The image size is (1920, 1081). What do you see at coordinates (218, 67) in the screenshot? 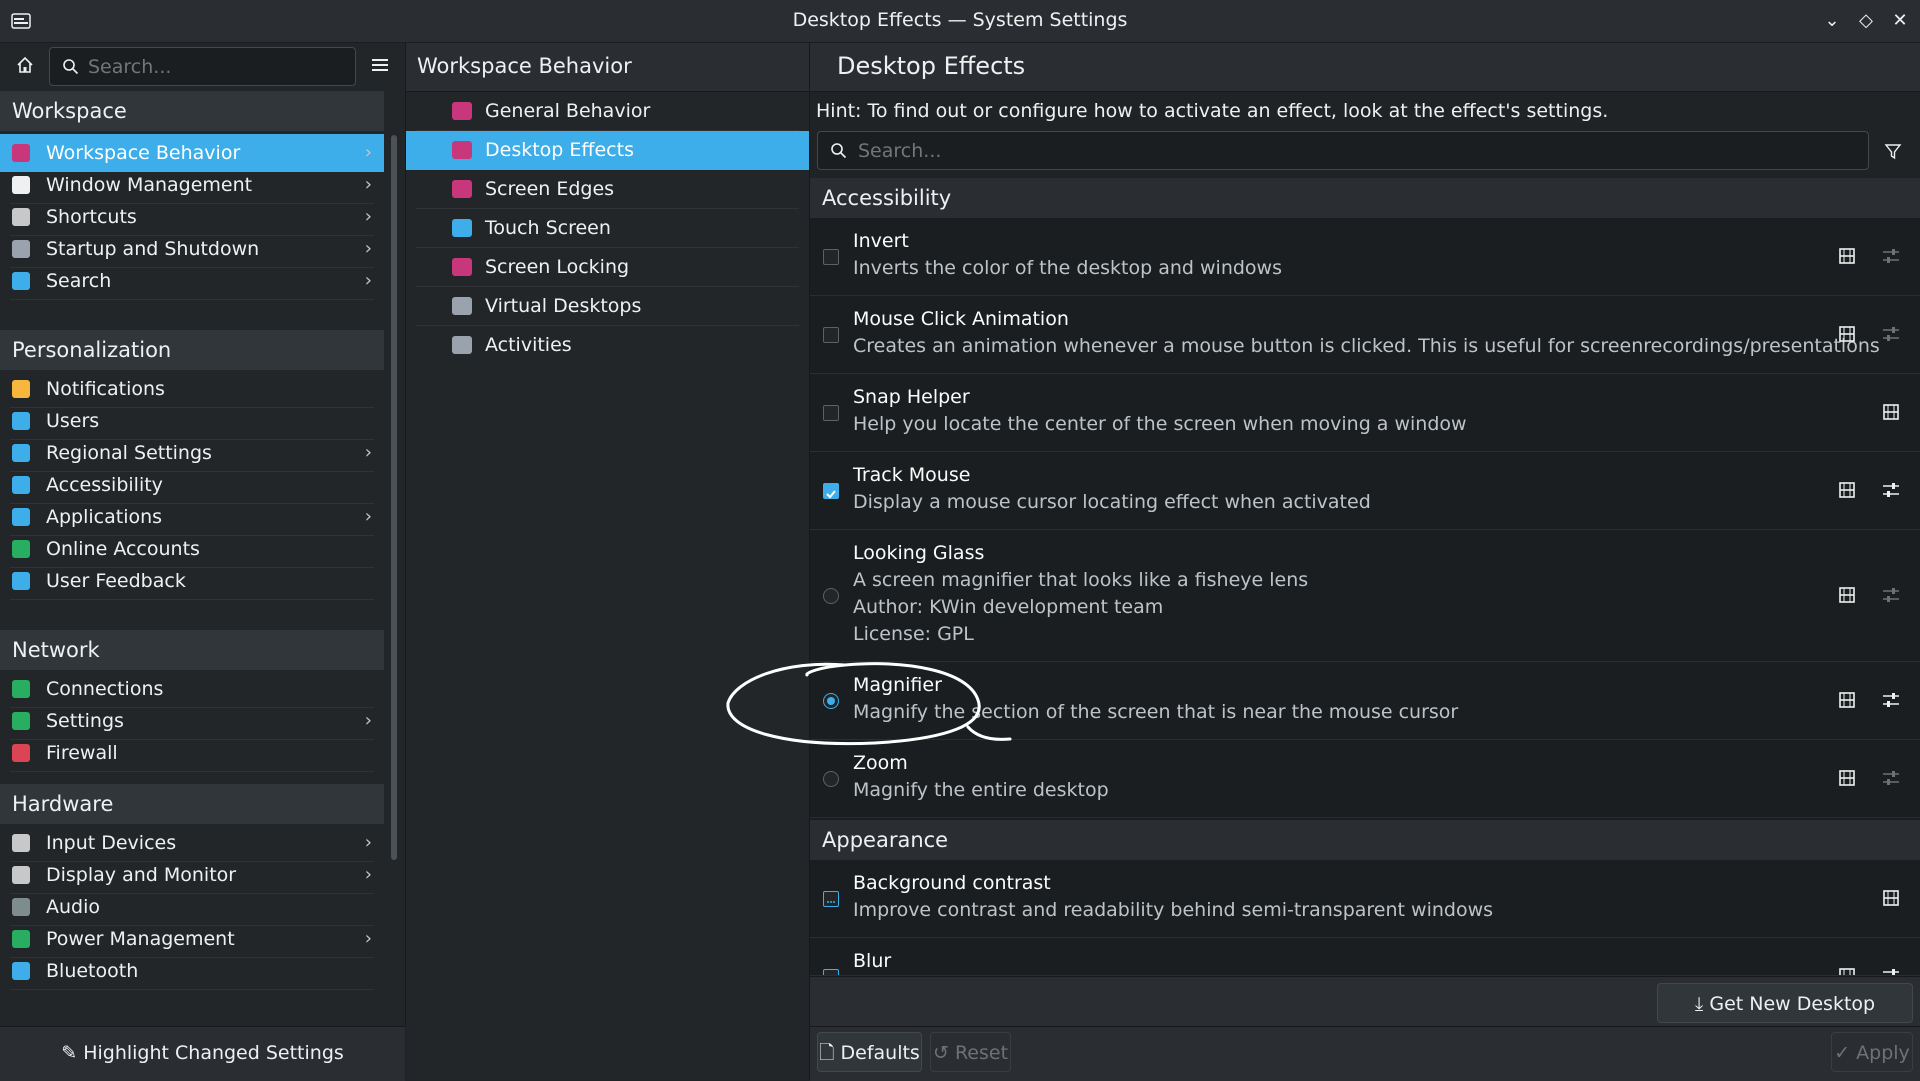
I see `sidebar-search-input` at bounding box center [218, 67].